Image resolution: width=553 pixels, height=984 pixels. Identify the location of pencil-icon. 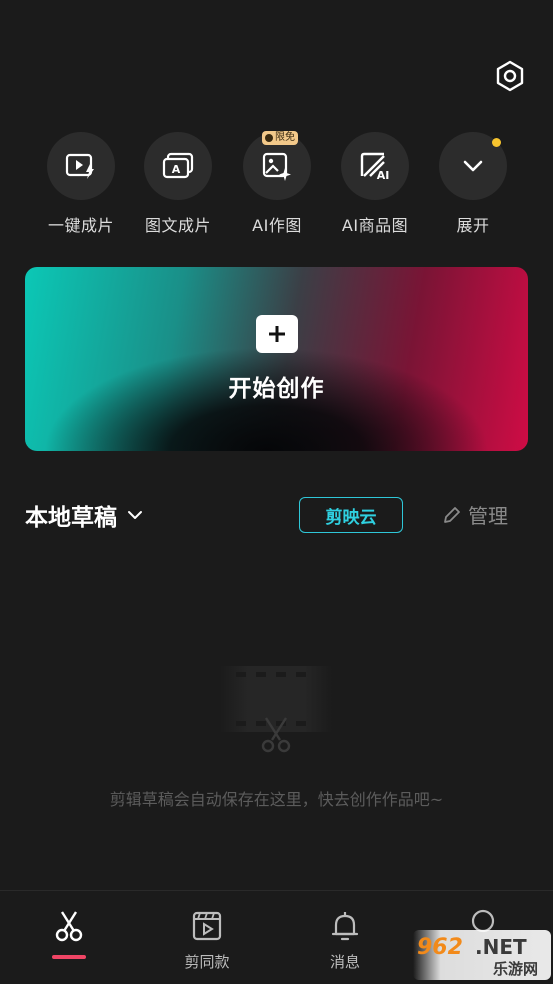
(452, 514).